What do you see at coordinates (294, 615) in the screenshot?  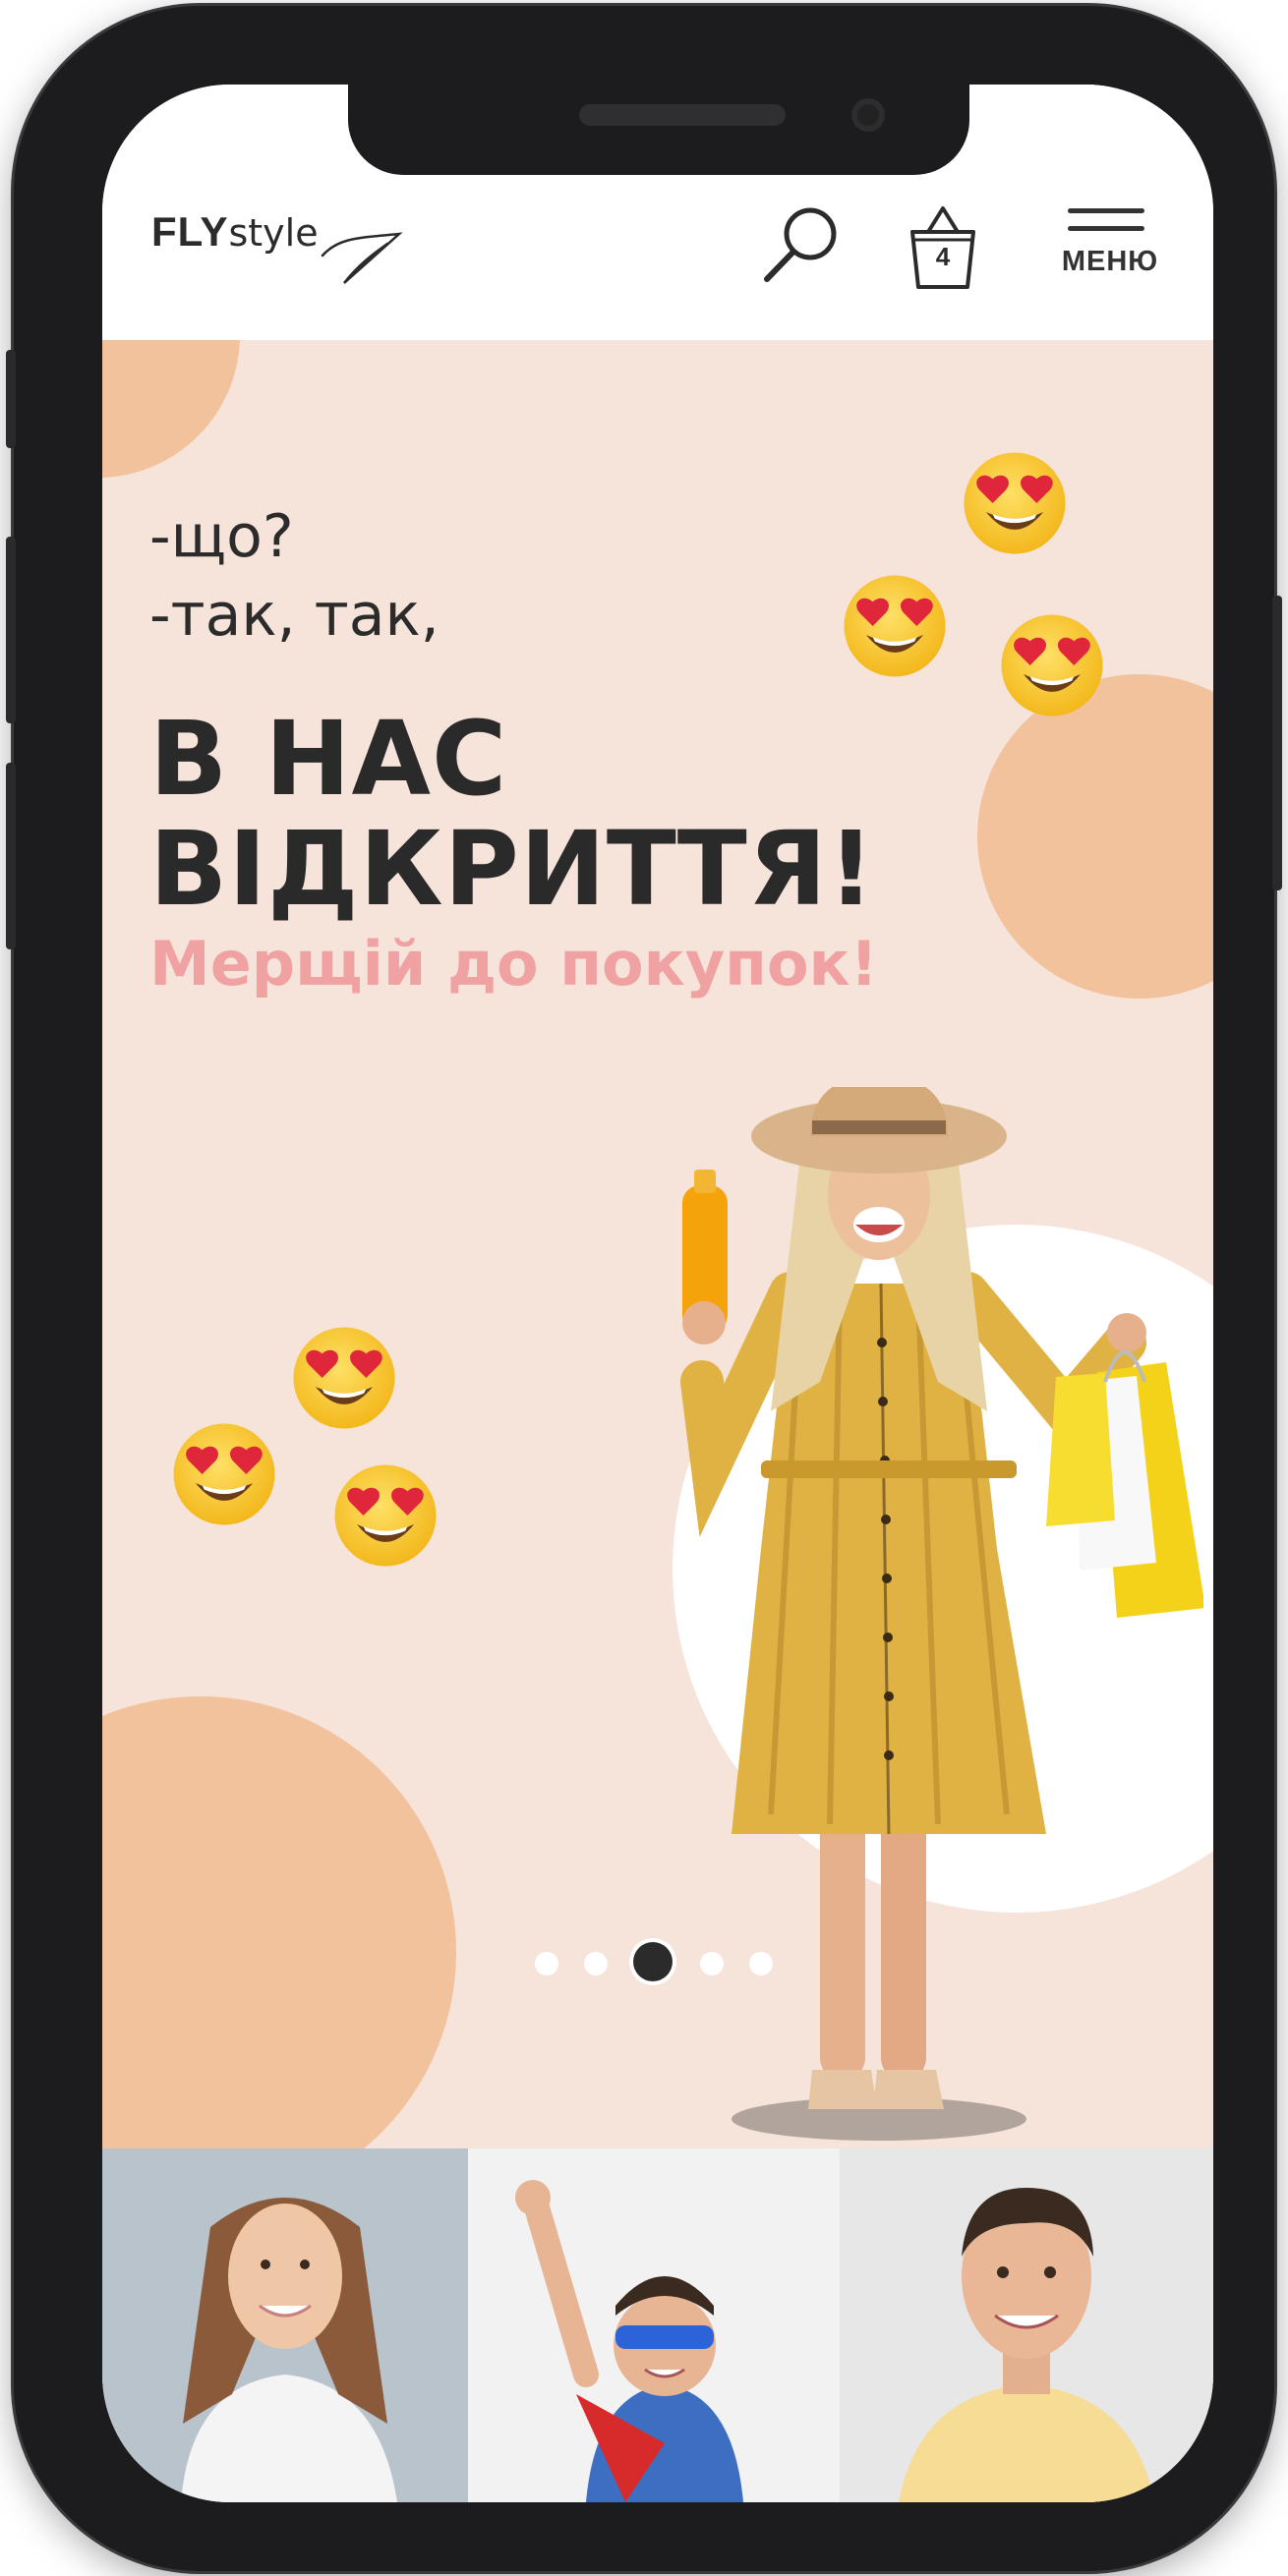 I see `hero-line-2: -так, так,` at bounding box center [294, 615].